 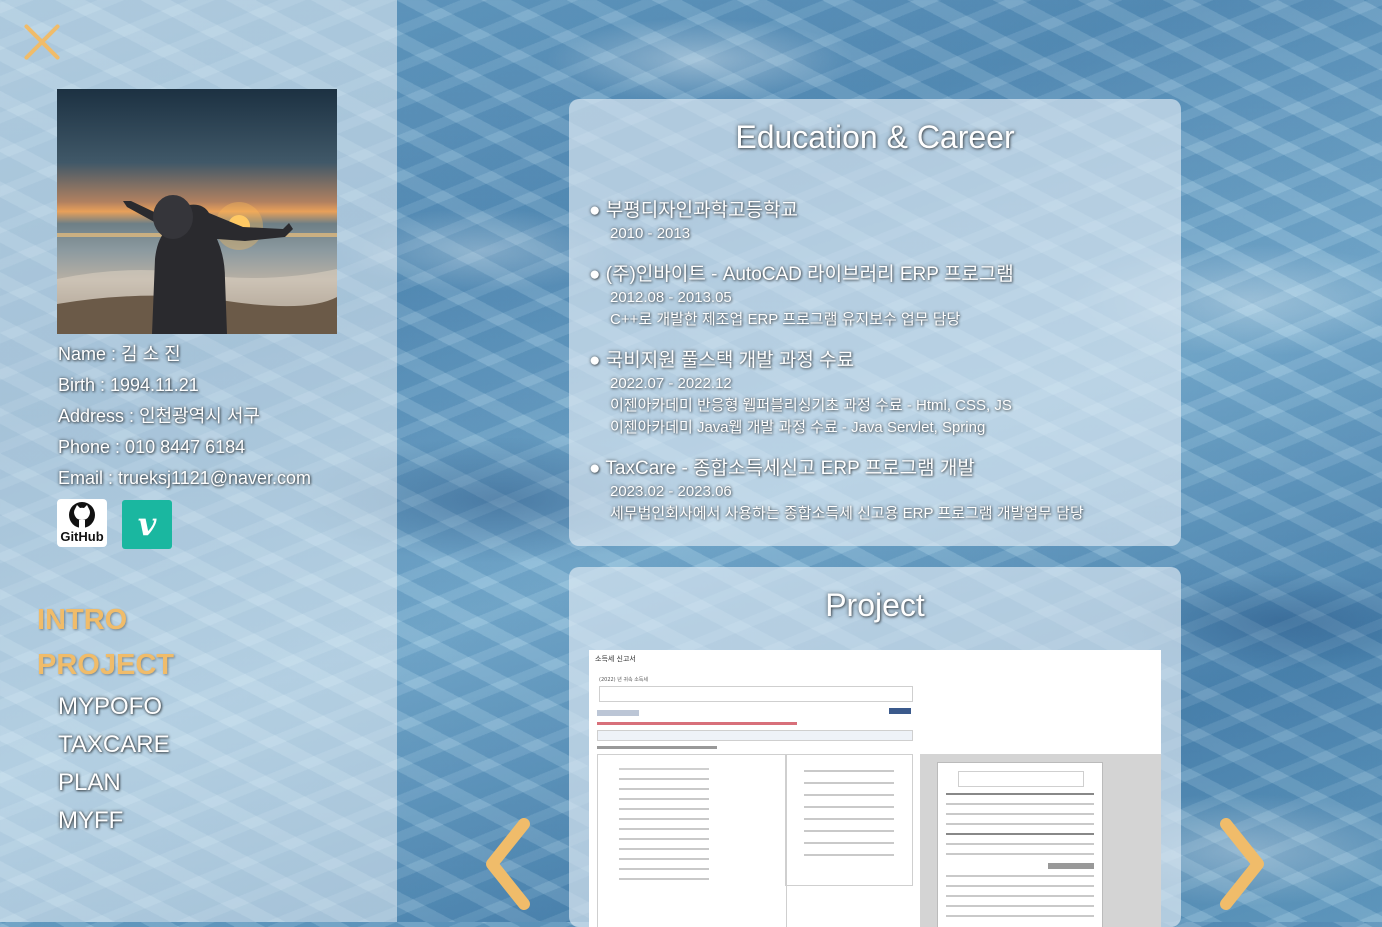 I want to click on next-arrow-button, so click(x=1243, y=864).